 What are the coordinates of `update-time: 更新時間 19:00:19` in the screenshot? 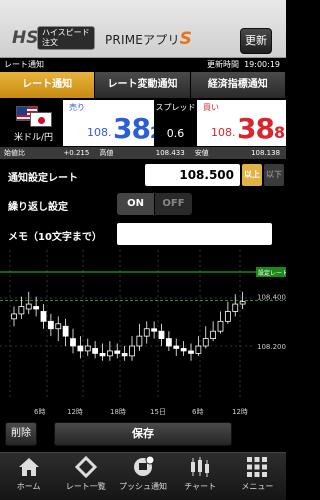 It's located at (243, 64).